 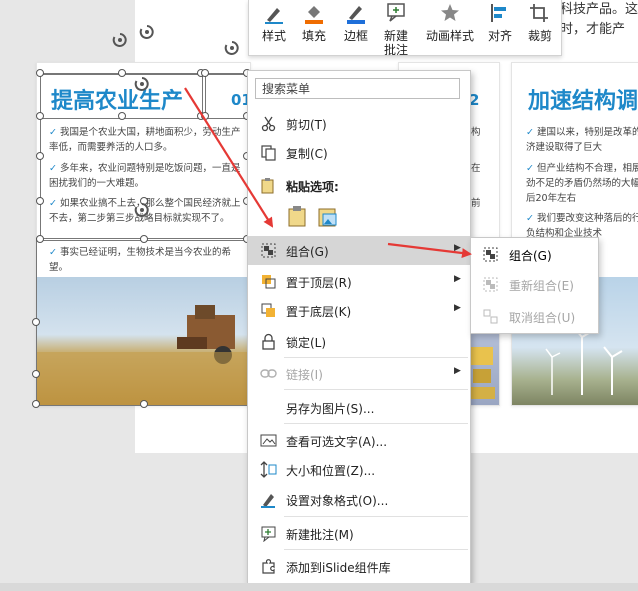 I want to click on mini-toolbar: 样式 填充 边框 新建 批注 动画样式 对齐 裁剪, so click(x=405, y=28).